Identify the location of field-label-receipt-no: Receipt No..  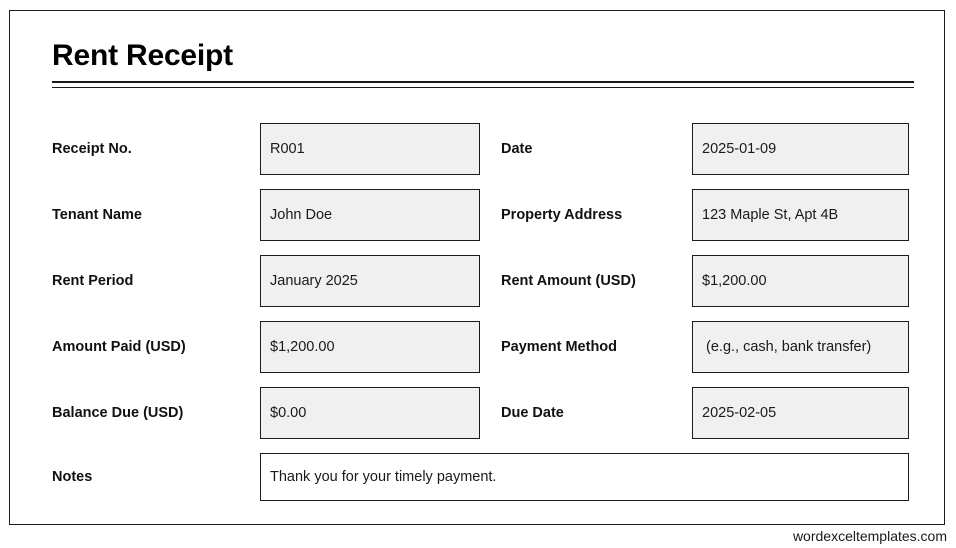
(92, 149).